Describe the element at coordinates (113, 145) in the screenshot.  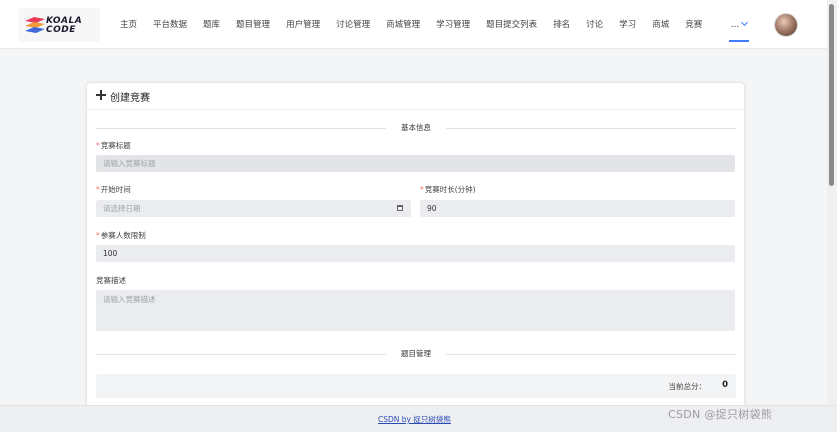
I see `contest-title-label: *竞赛标题` at that location.